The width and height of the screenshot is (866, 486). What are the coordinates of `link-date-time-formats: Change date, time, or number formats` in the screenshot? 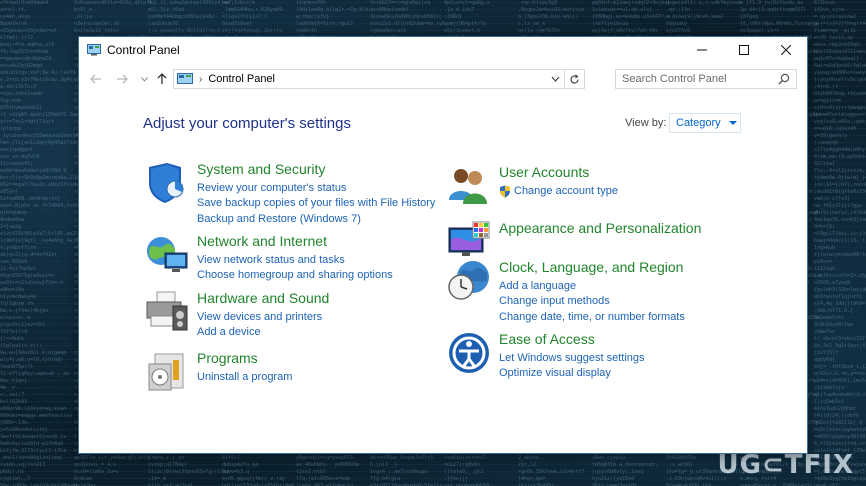 It's located at (592, 317).